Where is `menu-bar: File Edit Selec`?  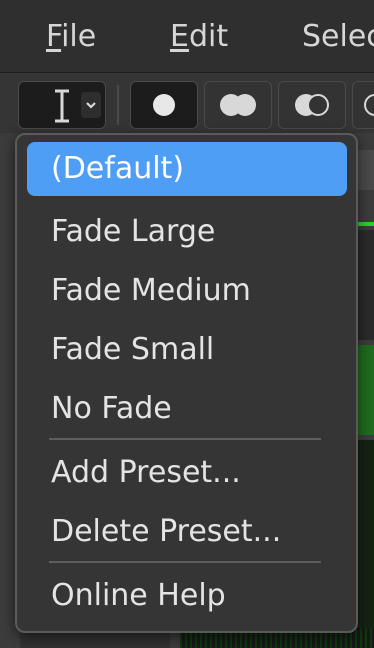
menu-bar: File Edit Selec is located at coordinates (187, 36).